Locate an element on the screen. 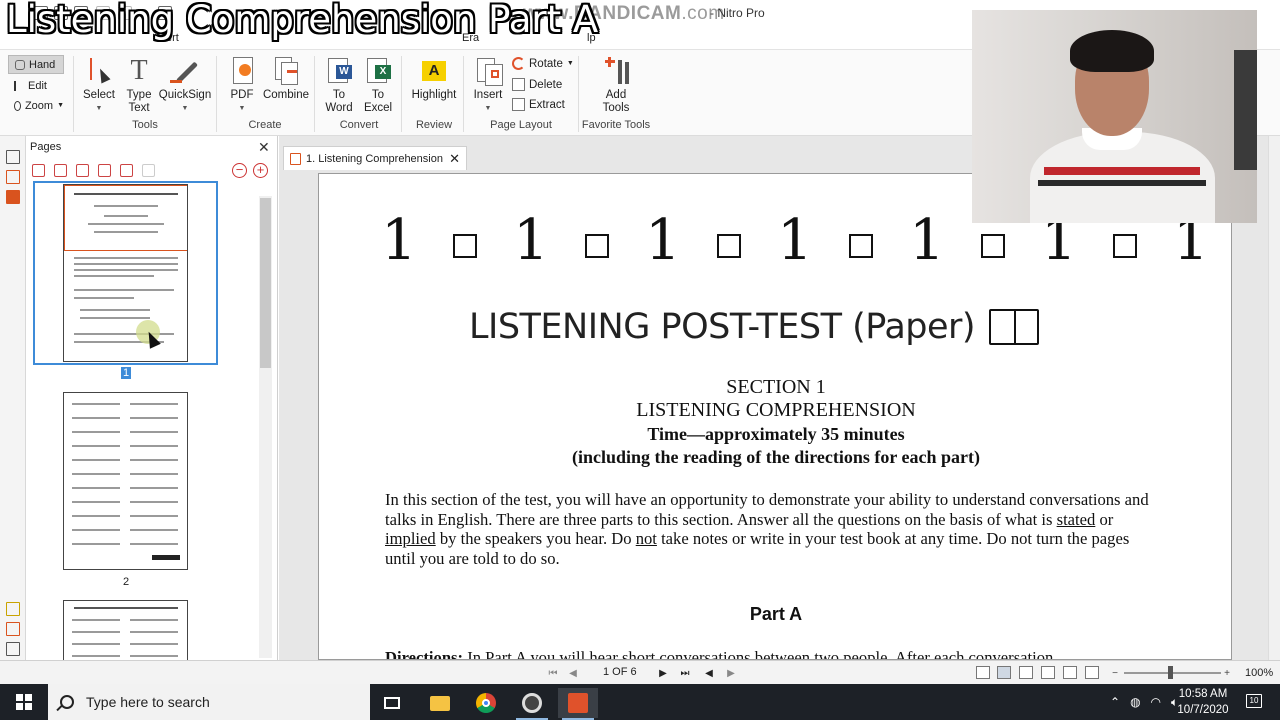 This screenshot has height=720, width=1280. select-label: Select is located at coordinates (99, 95).